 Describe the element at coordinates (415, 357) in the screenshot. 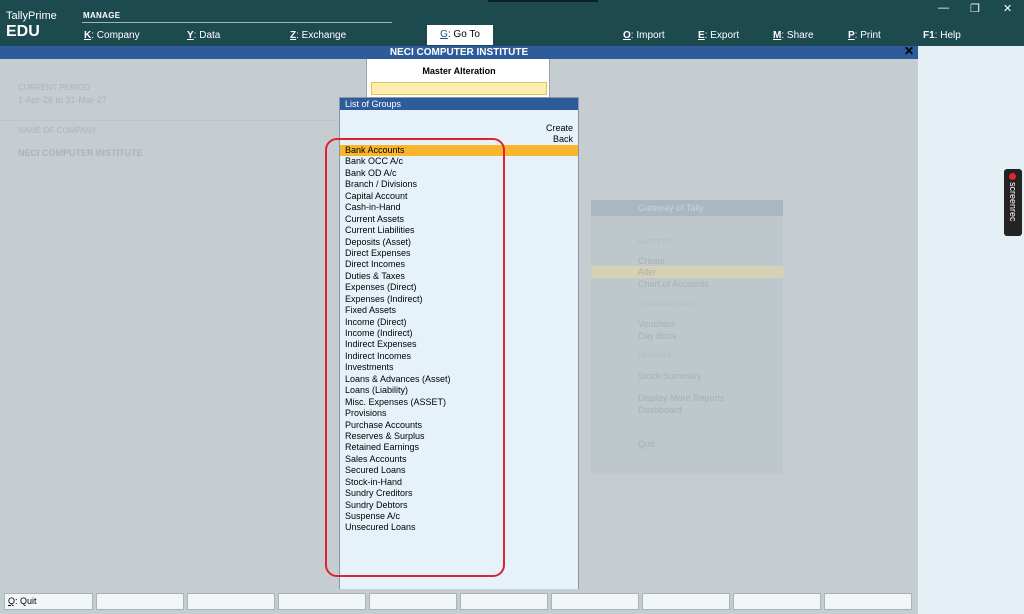

I see `red-highlight-annotation` at that location.